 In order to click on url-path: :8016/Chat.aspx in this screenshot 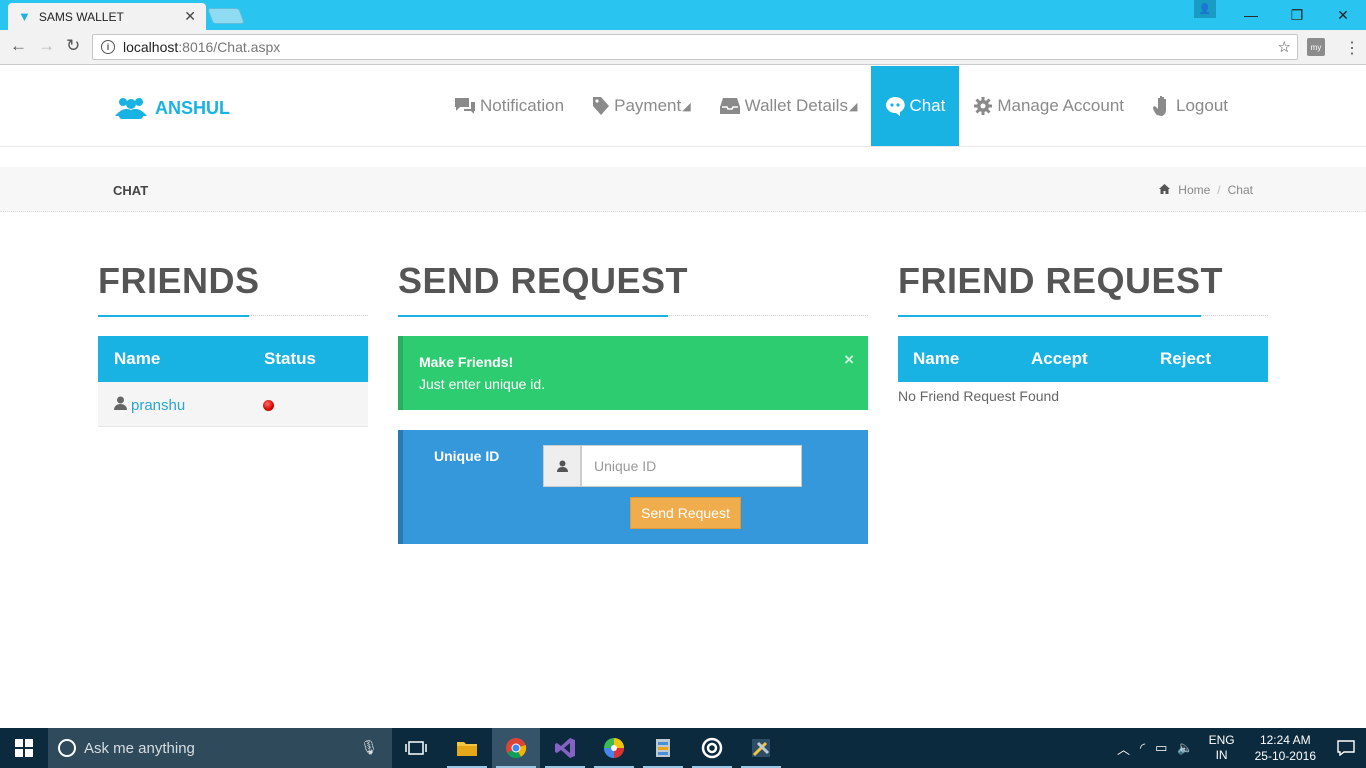, I will do `click(229, 47)`.